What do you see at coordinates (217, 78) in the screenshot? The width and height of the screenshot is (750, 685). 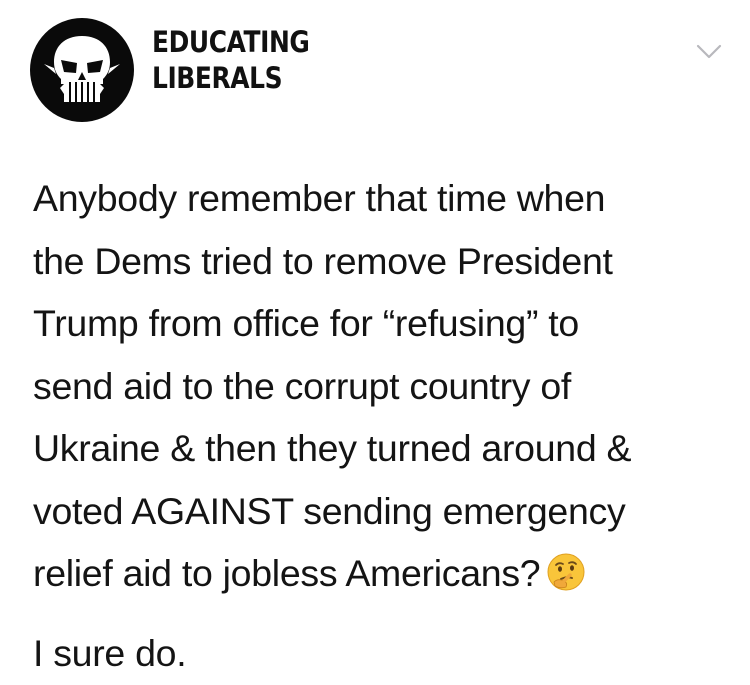 I see `account-name-line-2: LIBERALS` at bounding box center [217, 78].